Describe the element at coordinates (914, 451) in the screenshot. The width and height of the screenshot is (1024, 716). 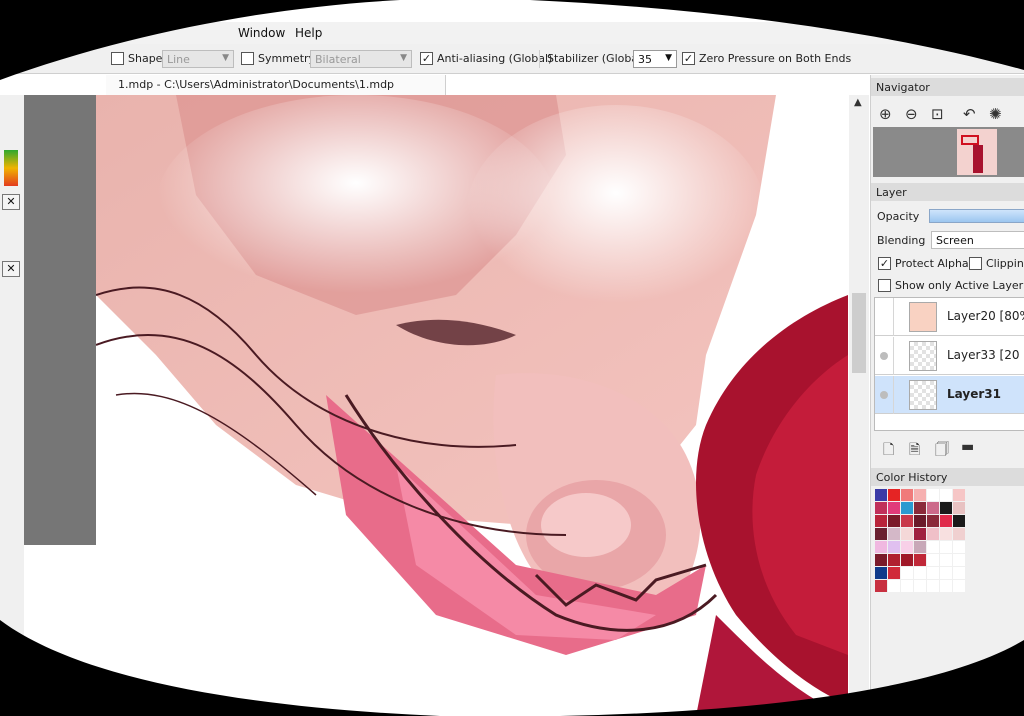
I see `new-halftone-layer-icon: 🗎` at that location.